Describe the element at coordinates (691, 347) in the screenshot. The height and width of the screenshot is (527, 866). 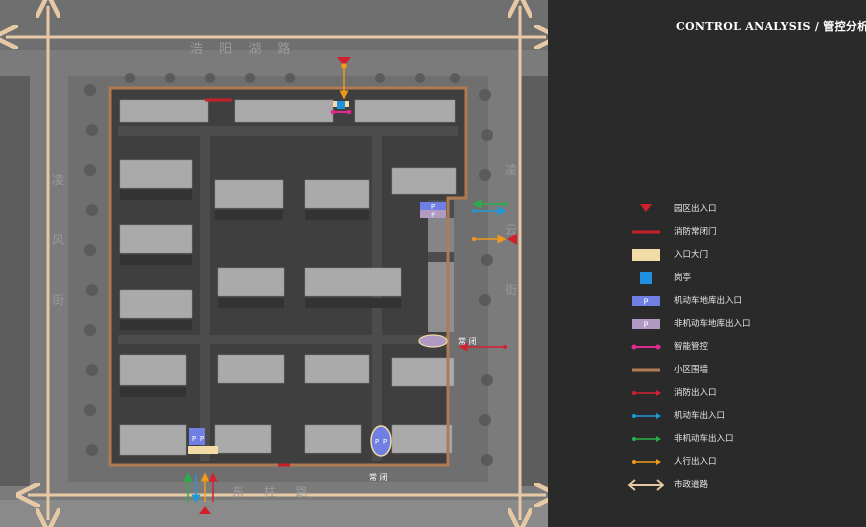
I see `legend-label: 智能管控` at that location.